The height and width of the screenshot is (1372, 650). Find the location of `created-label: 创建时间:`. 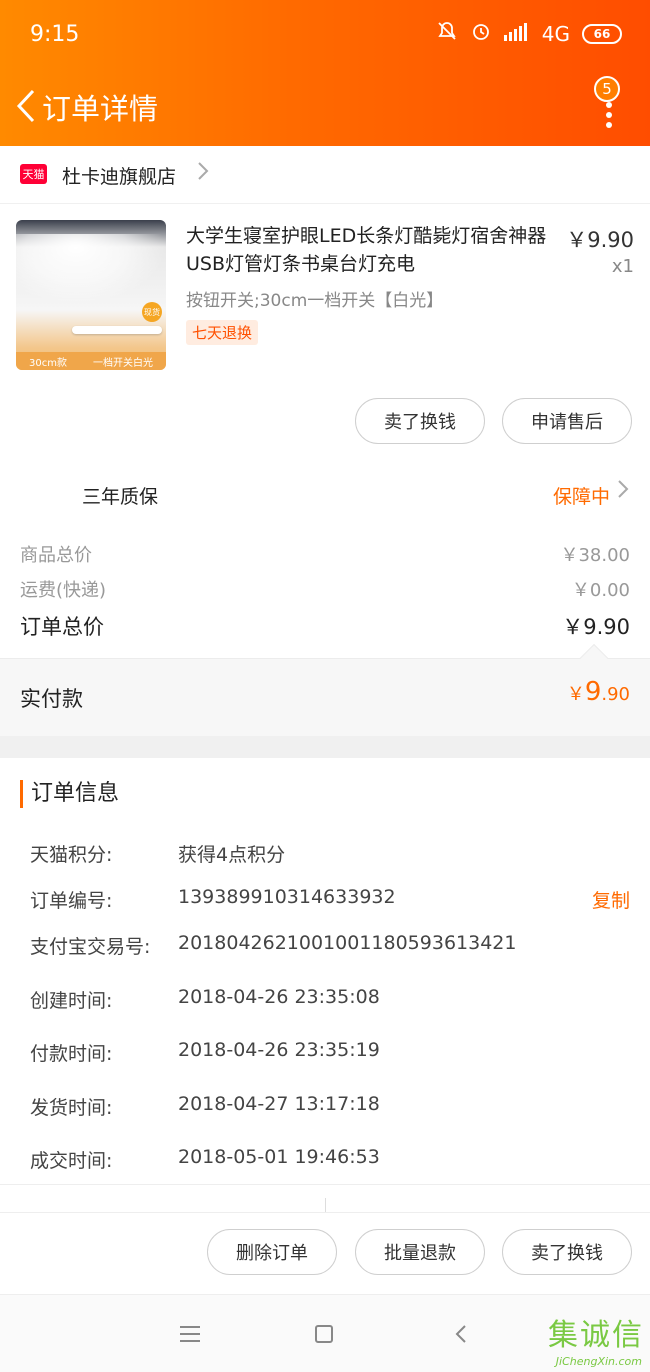

created-label: 创建时间: is located at coordinates (71, 1001).